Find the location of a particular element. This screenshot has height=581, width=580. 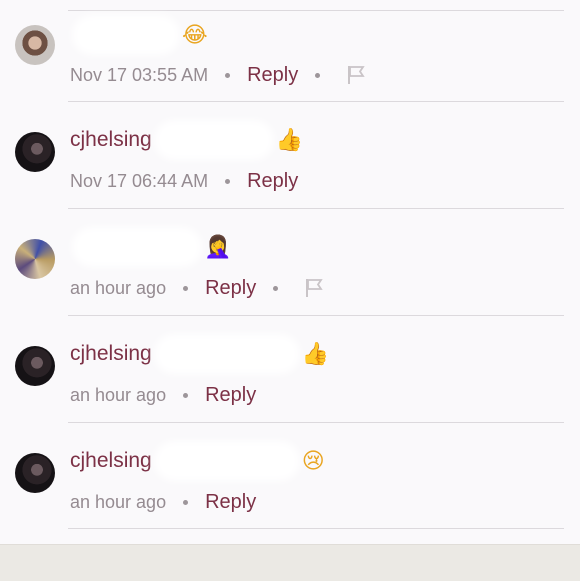

comment-body: 😂 is located at coordinates (139, 35).